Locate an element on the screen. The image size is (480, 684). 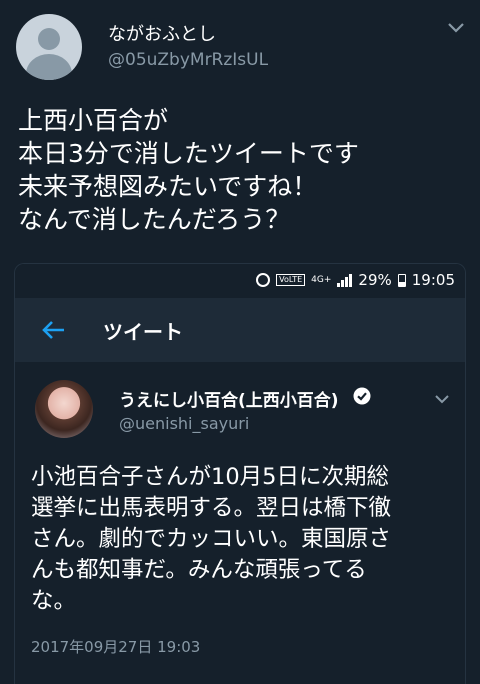
battery-icon is located at coordinates (401, 280).